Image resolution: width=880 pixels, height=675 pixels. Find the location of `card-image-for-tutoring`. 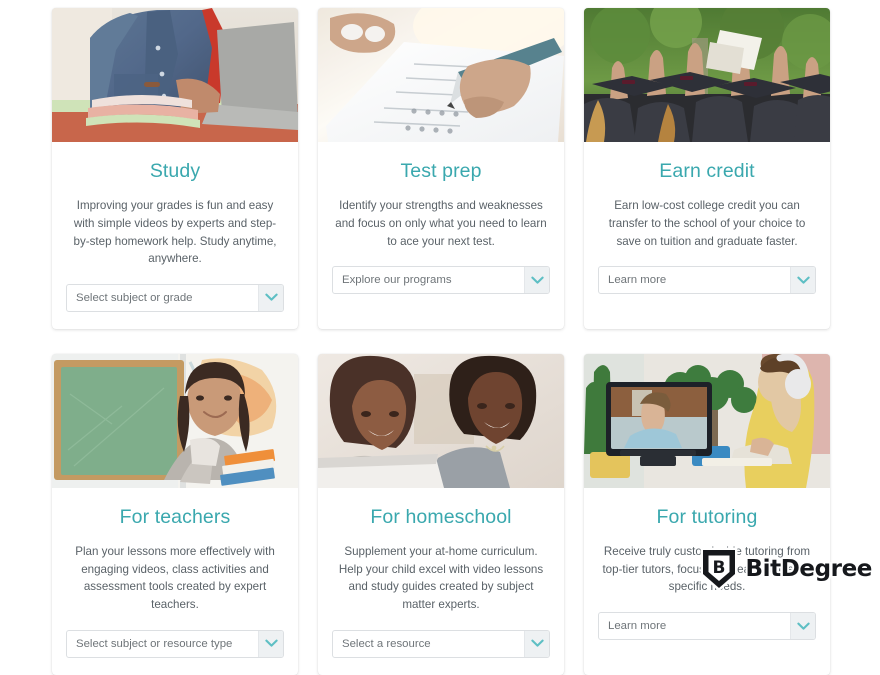

card-image-for-tutoring is located at coordinates (707, 420).